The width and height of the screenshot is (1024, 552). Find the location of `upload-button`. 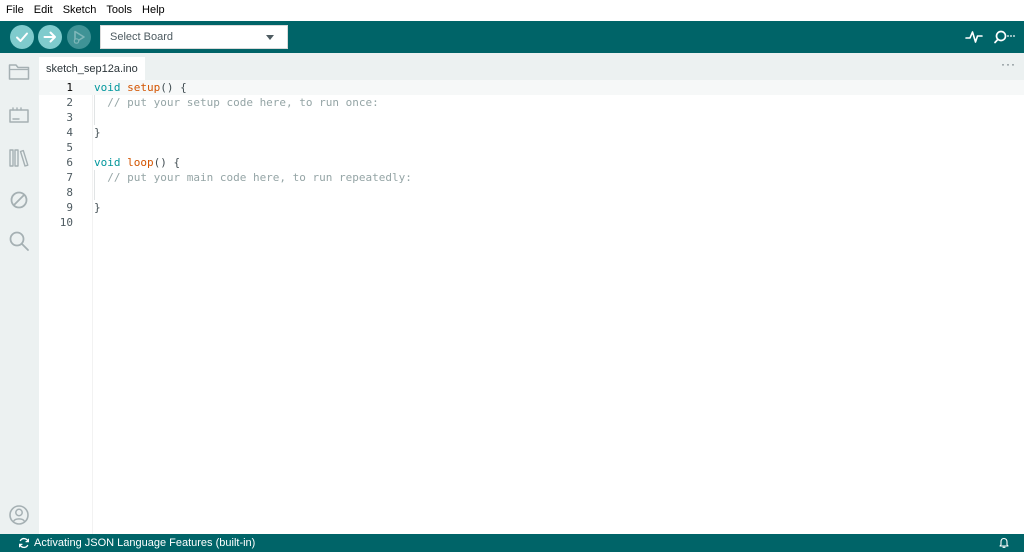

upload-button is located at coordinates (50, 37).